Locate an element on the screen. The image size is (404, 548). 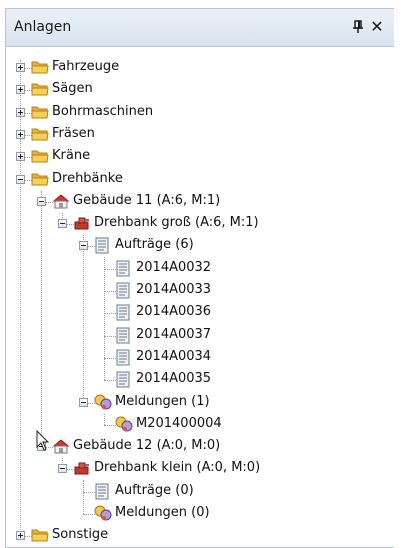
tree-node: Drehbank groß (A:6, M:1) is located at coordinates (200, 224).